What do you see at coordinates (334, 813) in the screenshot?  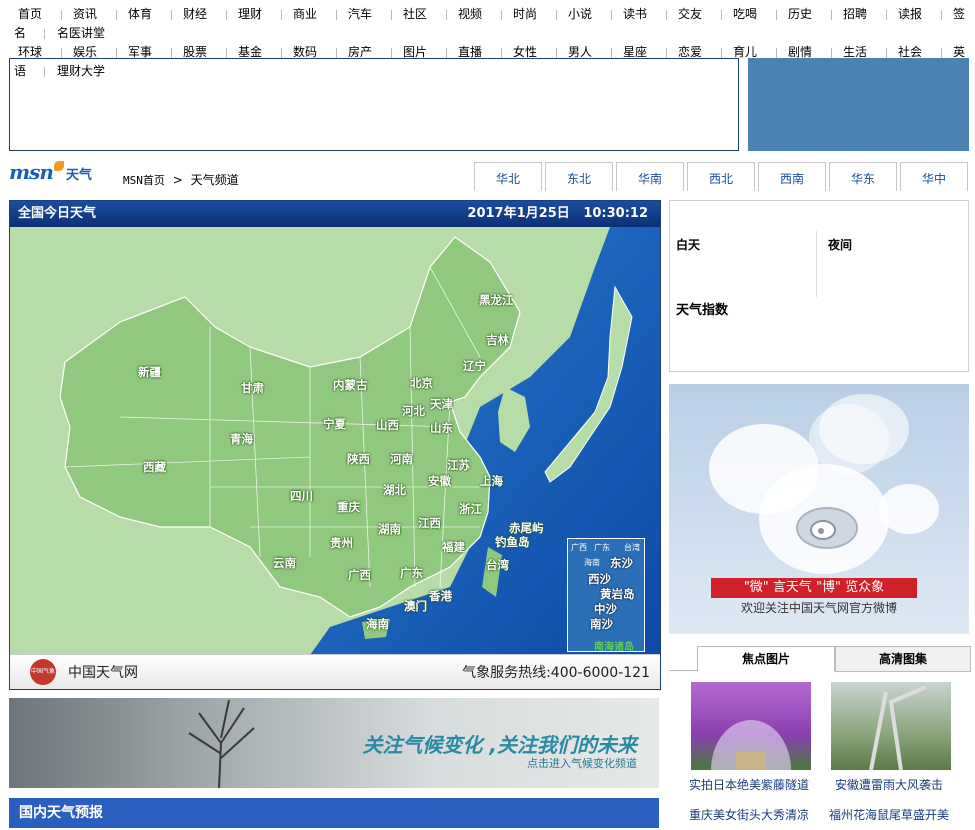 I see `section-title-bar: 国内天气预报` at bounding box center [334, 813].